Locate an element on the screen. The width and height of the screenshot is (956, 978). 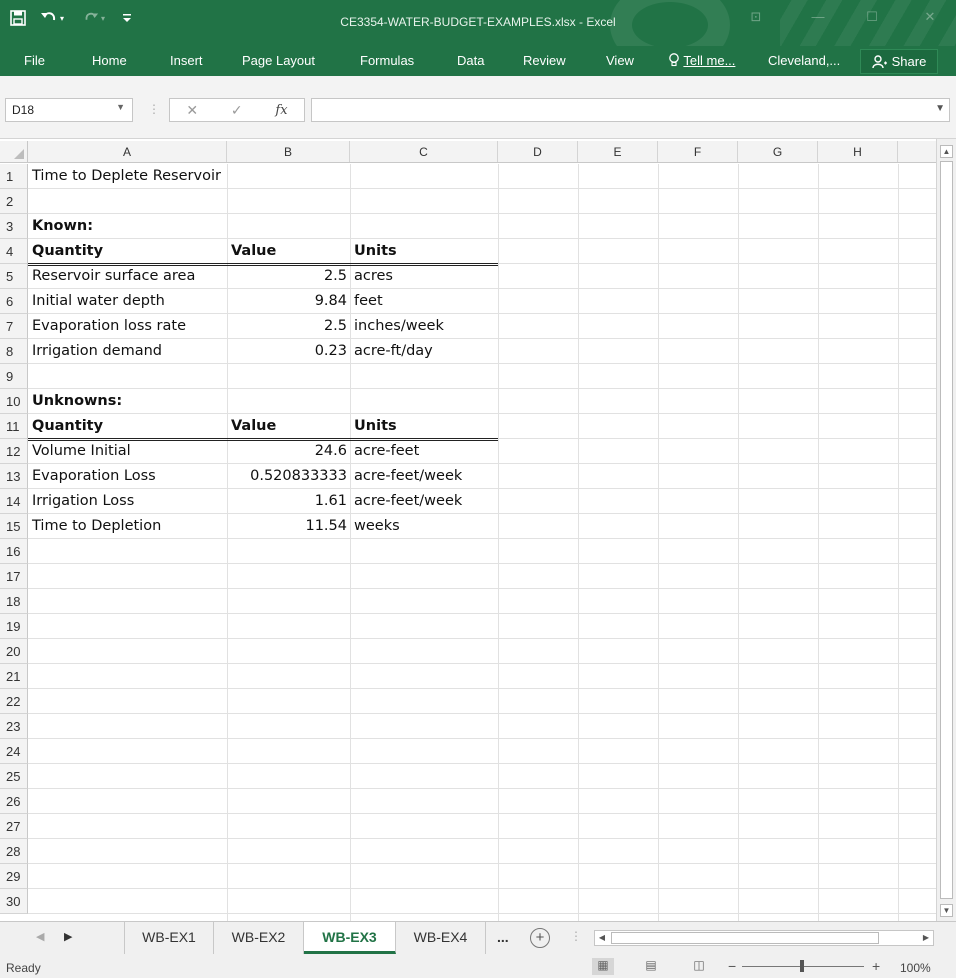
cell-a8: Irrigation demand is located at coordinates (97, 351).